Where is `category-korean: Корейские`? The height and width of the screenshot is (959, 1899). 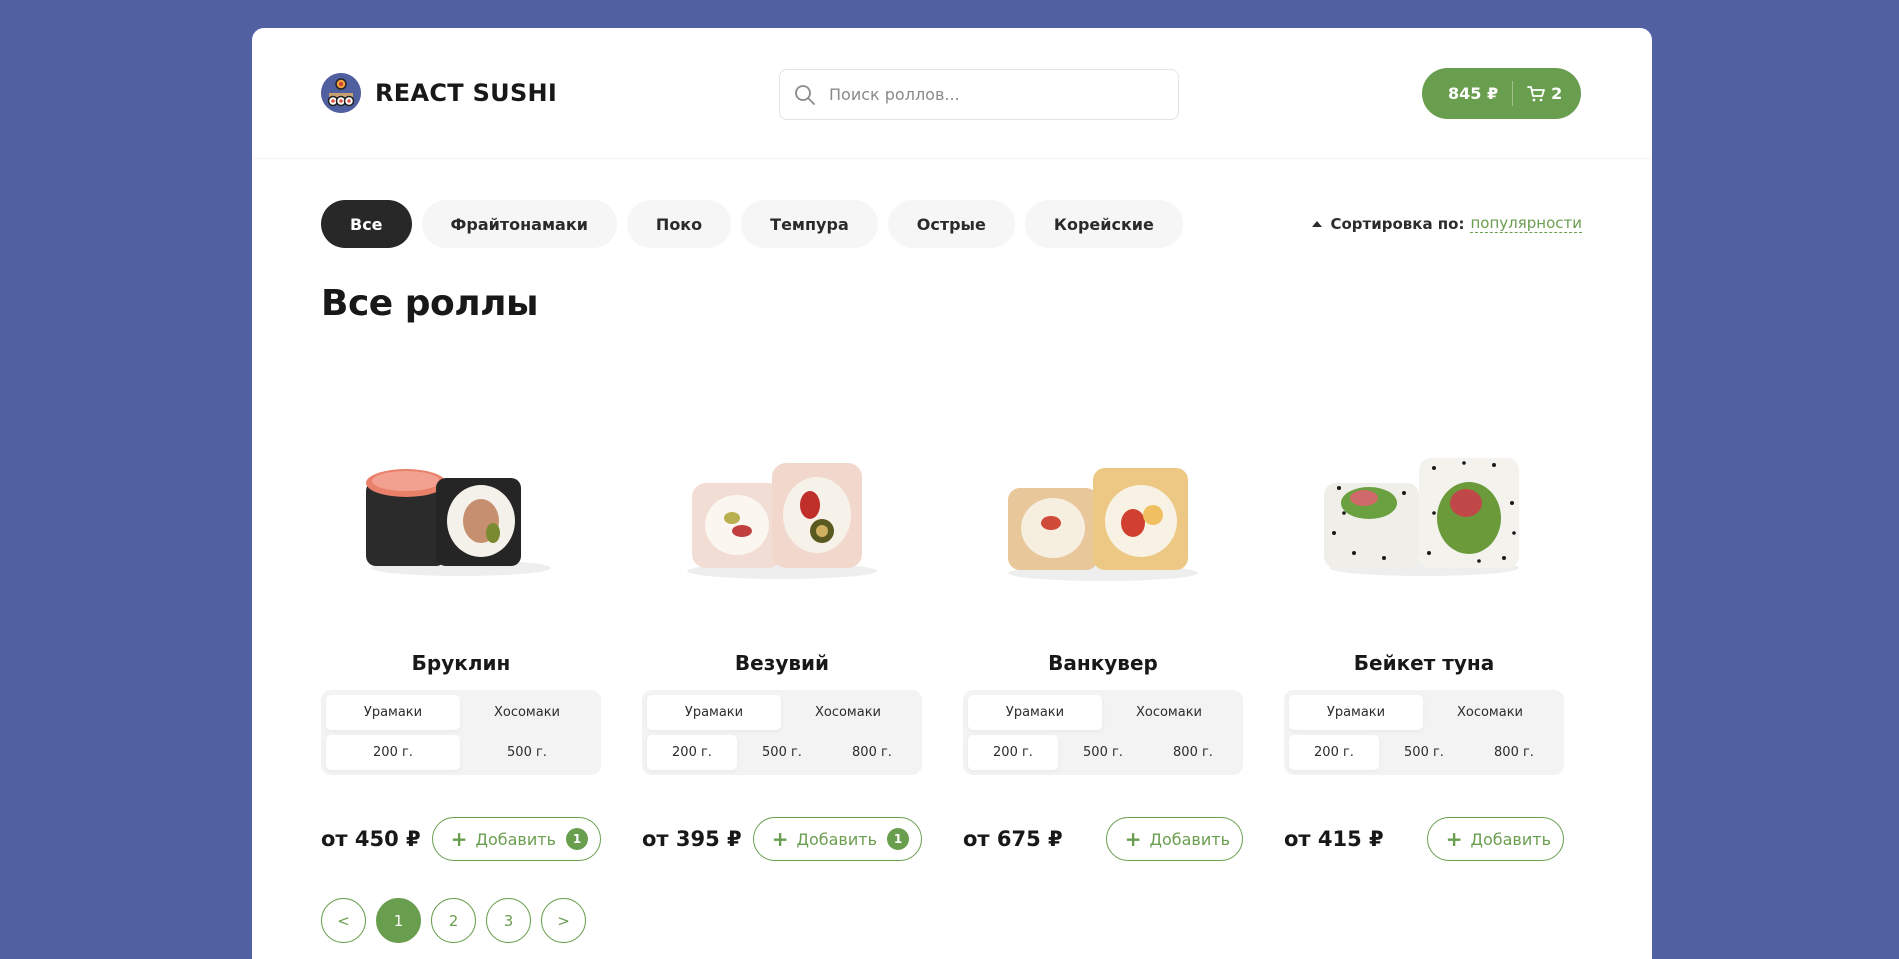 category-korean: Корейские is located at coordinates (1103, 224).